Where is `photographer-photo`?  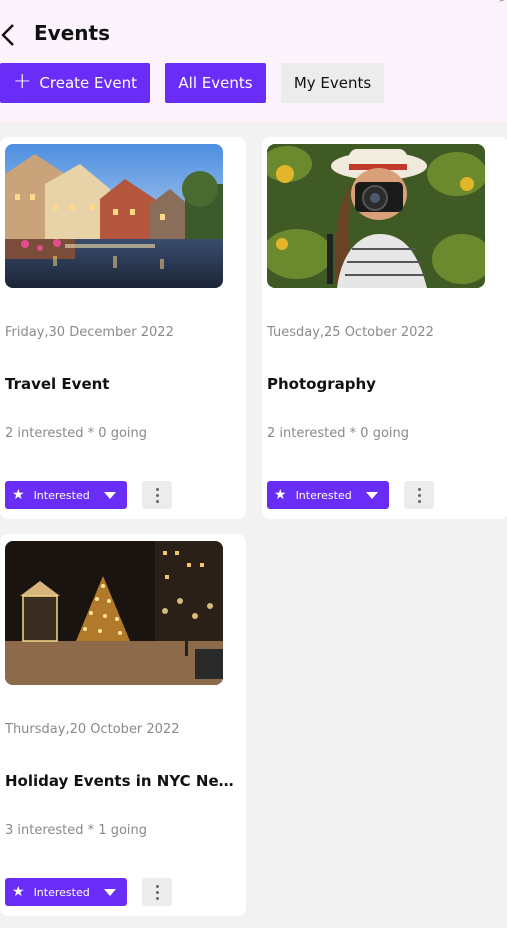 photographer-photo is located at coordinates (376, 216).